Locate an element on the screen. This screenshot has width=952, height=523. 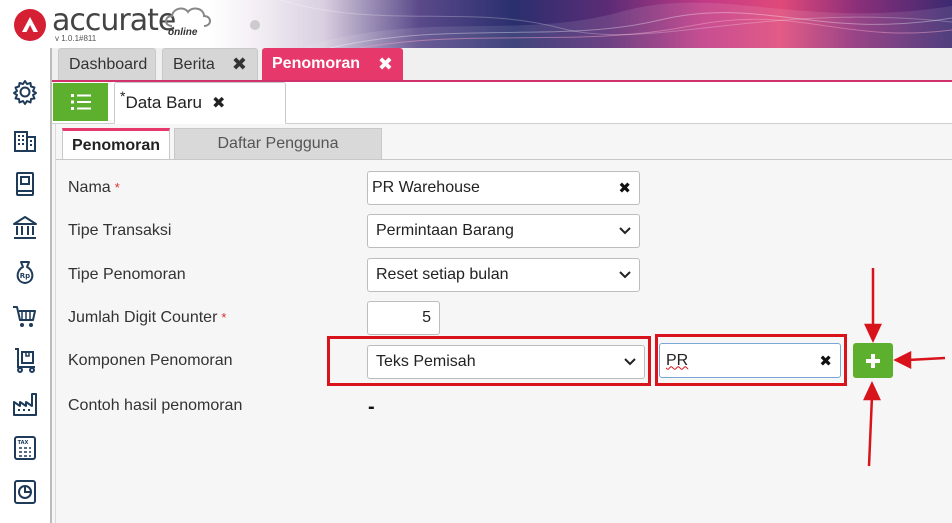
sidebar-item-inventory is located at coordinates (25, 360).